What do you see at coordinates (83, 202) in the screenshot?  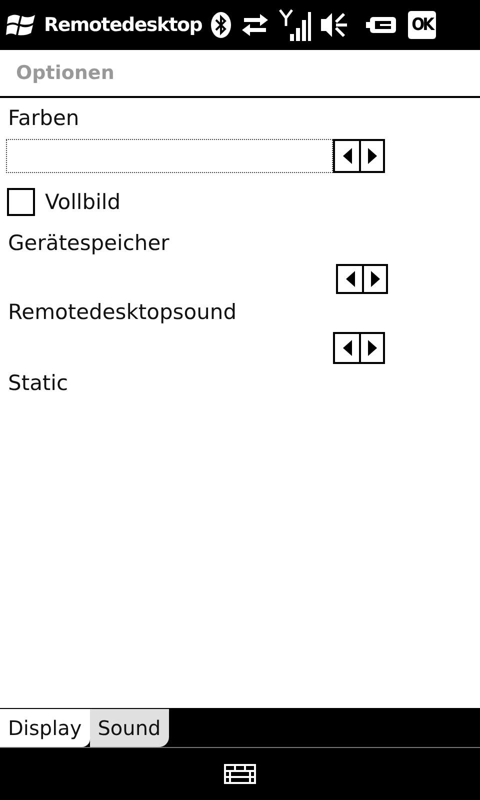 I see `checkbox-label: Vollbild` at bounding box center [83, 202].